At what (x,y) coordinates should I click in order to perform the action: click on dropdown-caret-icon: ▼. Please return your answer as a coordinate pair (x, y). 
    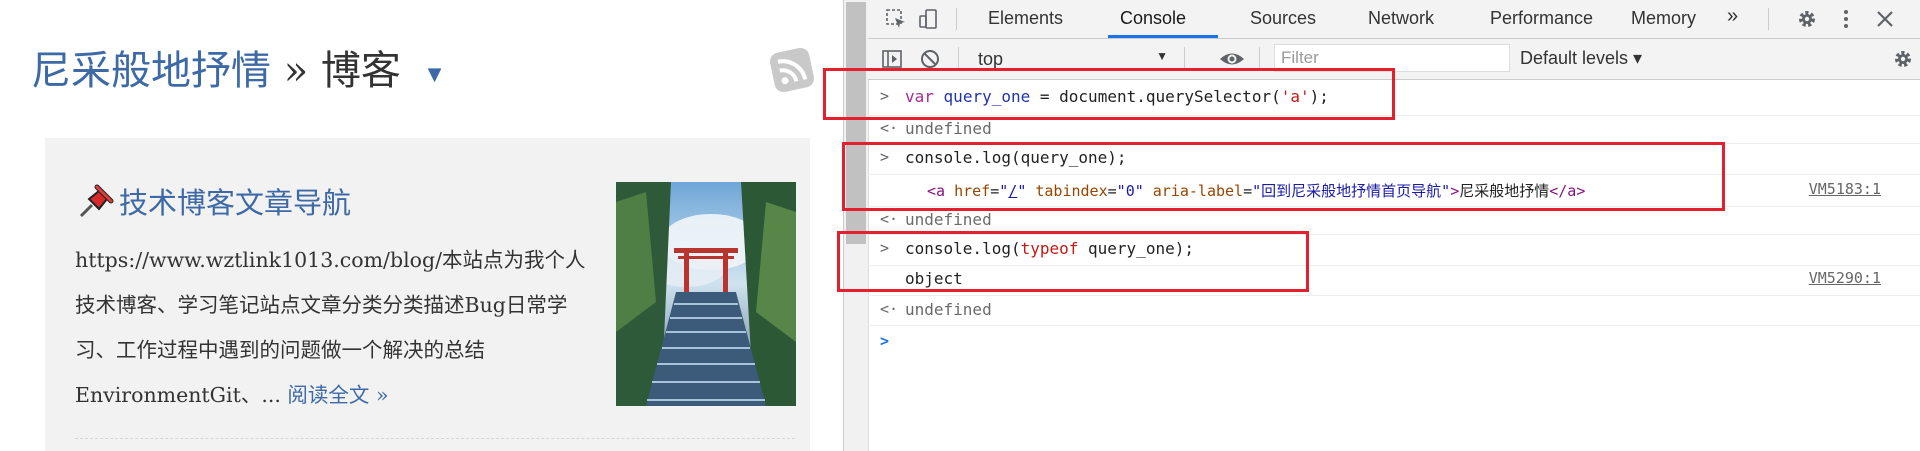
    Looking at the image, I should click on (435, 74).